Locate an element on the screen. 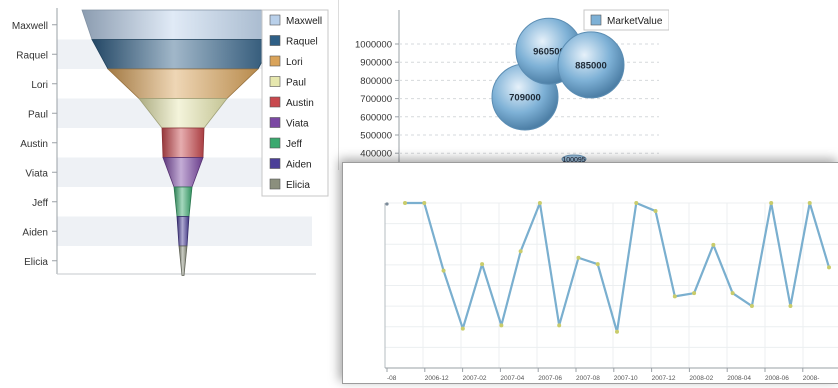 The height and width of the screenshot is (388, 838). y-tick-label: 1000000 is located at coordinates (373, 45).